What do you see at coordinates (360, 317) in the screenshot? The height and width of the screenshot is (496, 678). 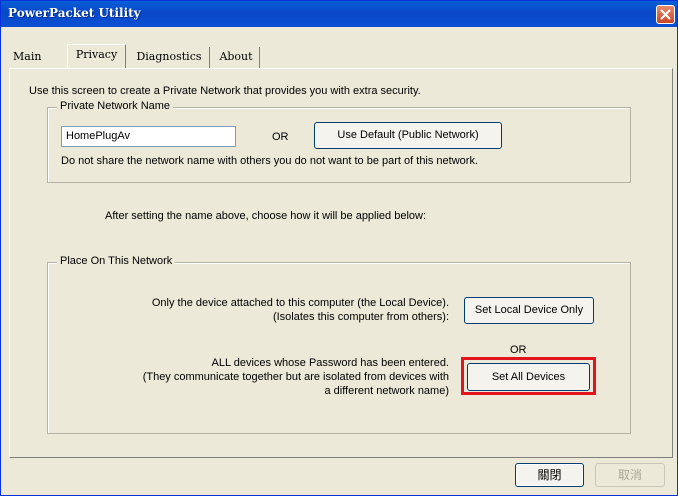 I see `local-description-line2: (Isolates this computer from others):` at bounding box center [360, 317].